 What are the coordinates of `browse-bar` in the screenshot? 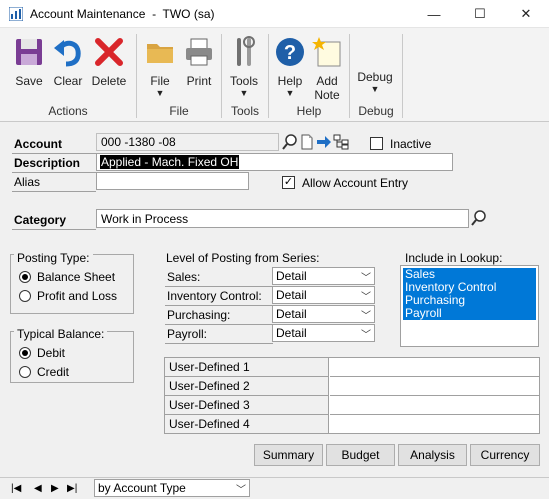 It's located at (274, 488).